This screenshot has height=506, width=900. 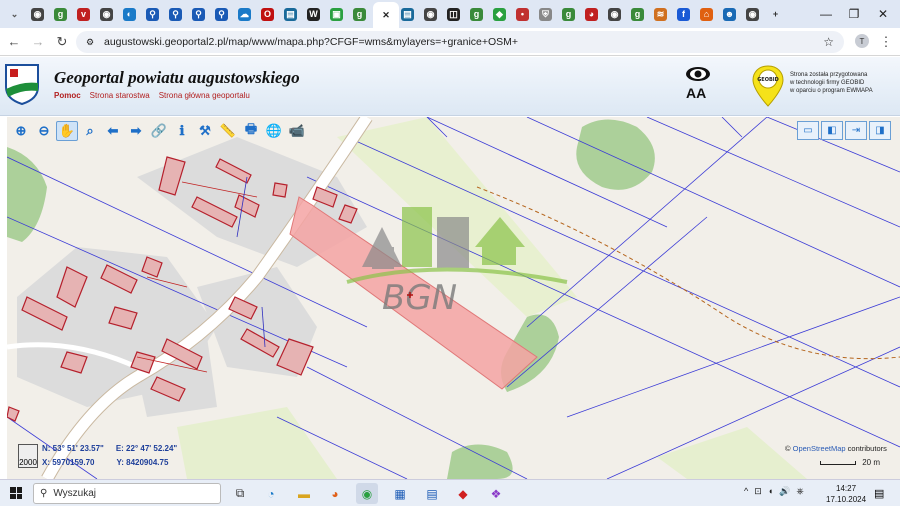 What do you see at coordinates (886, 42) in the screenshot?
I see `more-menu-icon: ⋮` at bounding box center [886, 42].